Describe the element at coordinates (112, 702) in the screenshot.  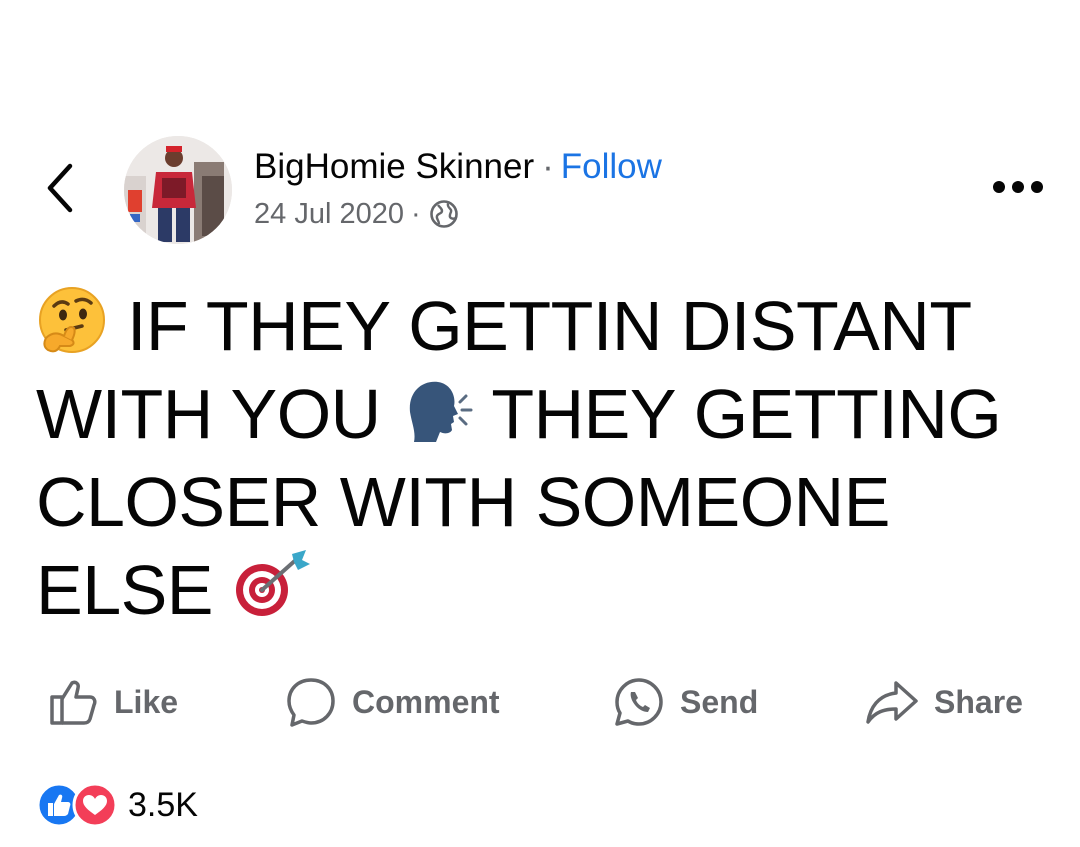
I see `like-button: Like` at that location.